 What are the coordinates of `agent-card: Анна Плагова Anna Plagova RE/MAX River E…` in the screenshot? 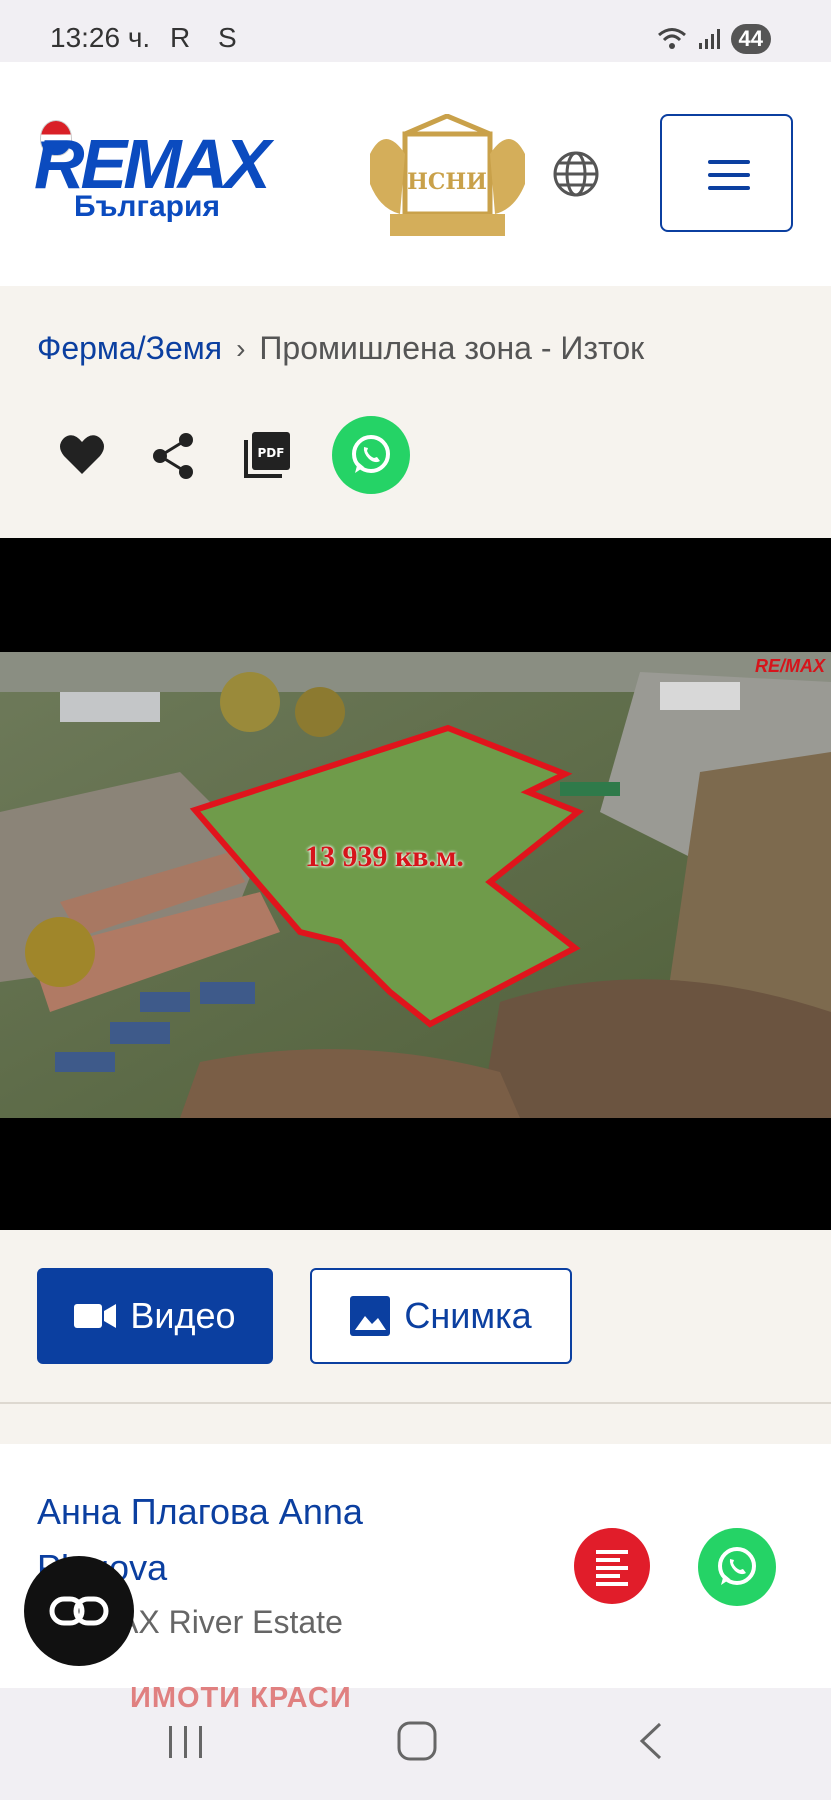 It's located at (415, 1566).